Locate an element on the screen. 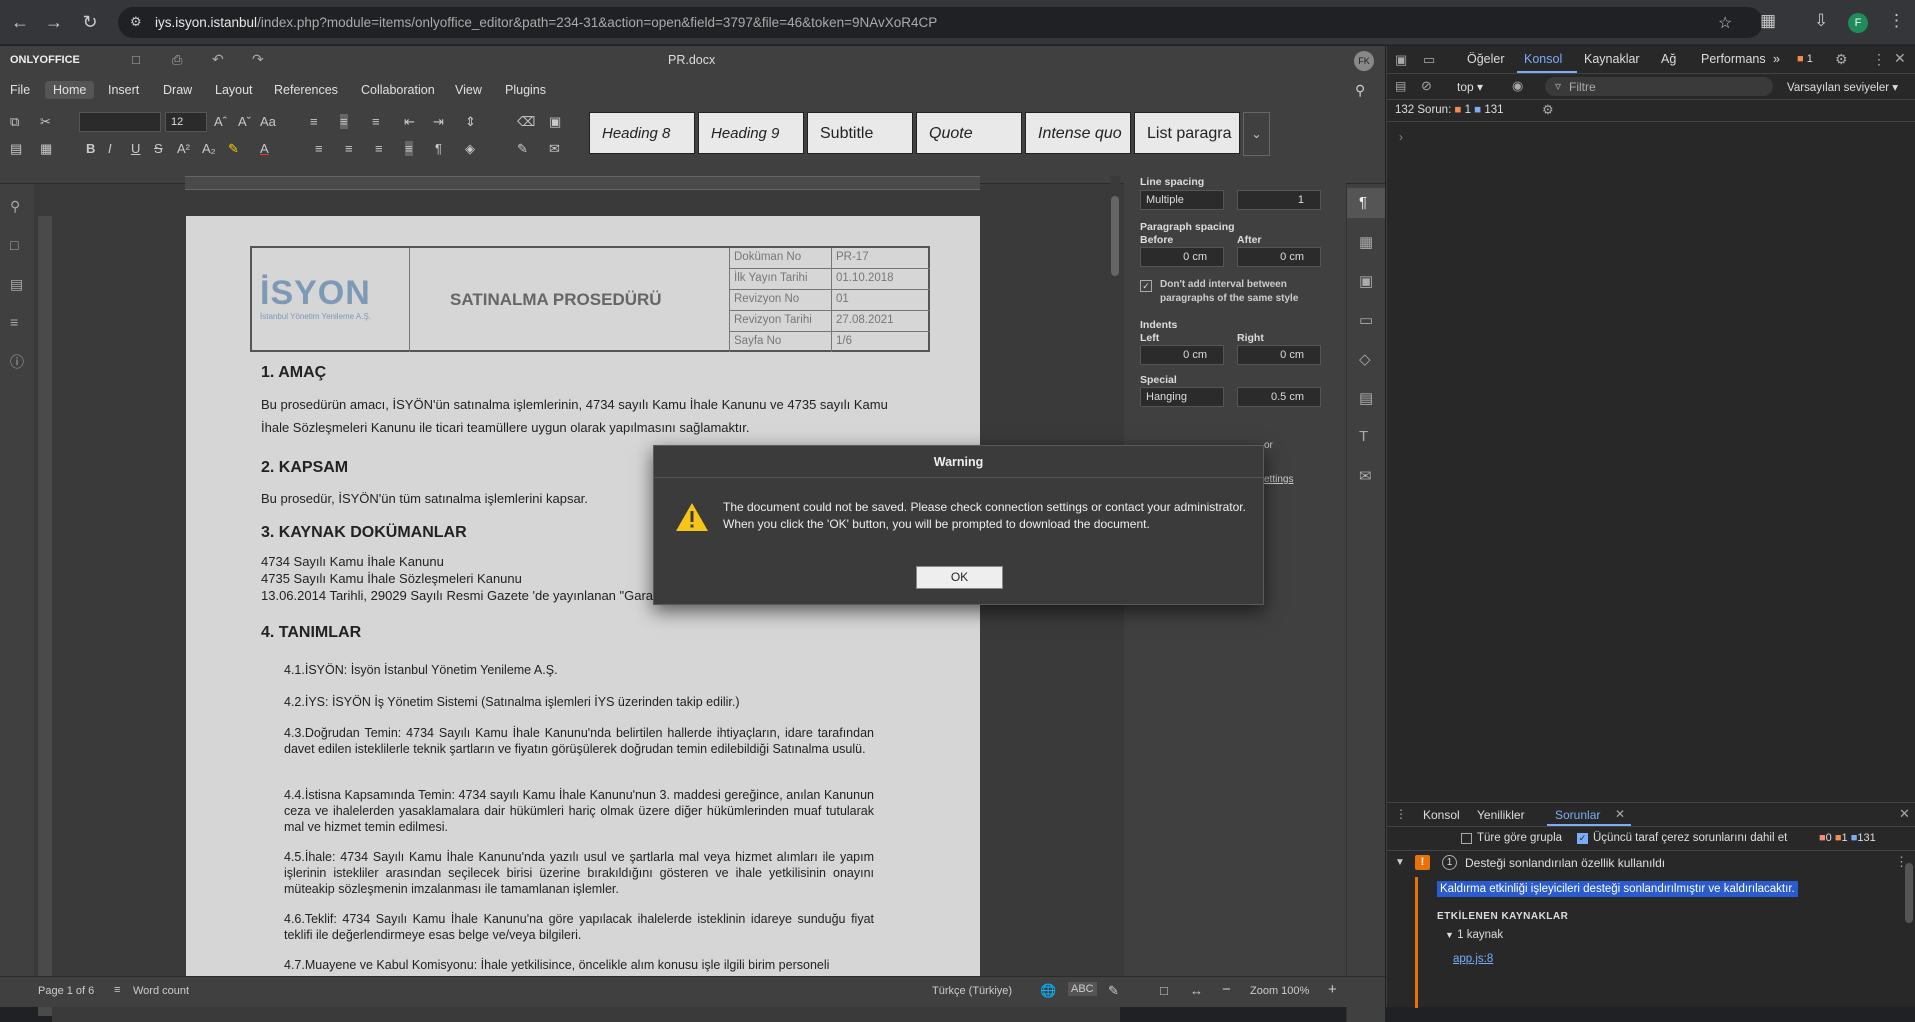  sidebar-toggle-icon: ▤ is located at coordinates (1400, 86).